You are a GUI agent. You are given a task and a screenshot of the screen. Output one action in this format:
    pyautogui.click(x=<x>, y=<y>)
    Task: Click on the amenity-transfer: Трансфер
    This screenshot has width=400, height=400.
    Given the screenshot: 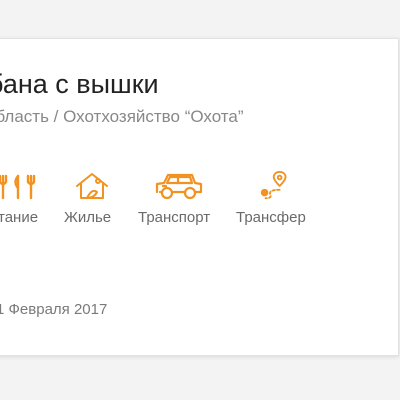 What is the action you would take?
    pyautogui.click(x=276, y=200)
    